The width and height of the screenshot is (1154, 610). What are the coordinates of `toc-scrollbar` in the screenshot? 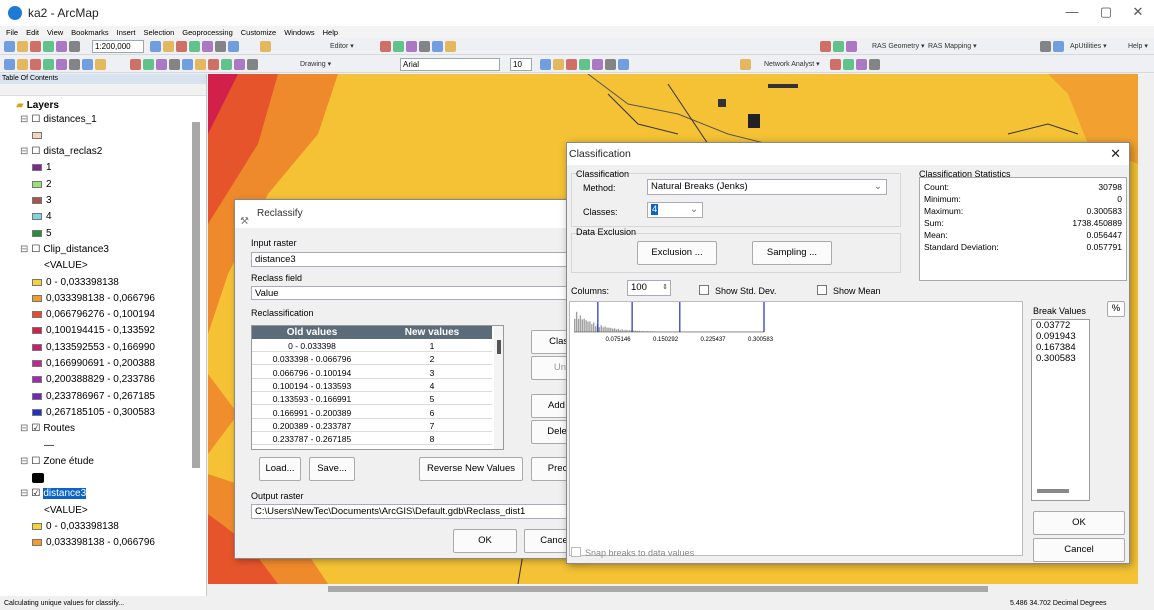 It's located at (196, 295).